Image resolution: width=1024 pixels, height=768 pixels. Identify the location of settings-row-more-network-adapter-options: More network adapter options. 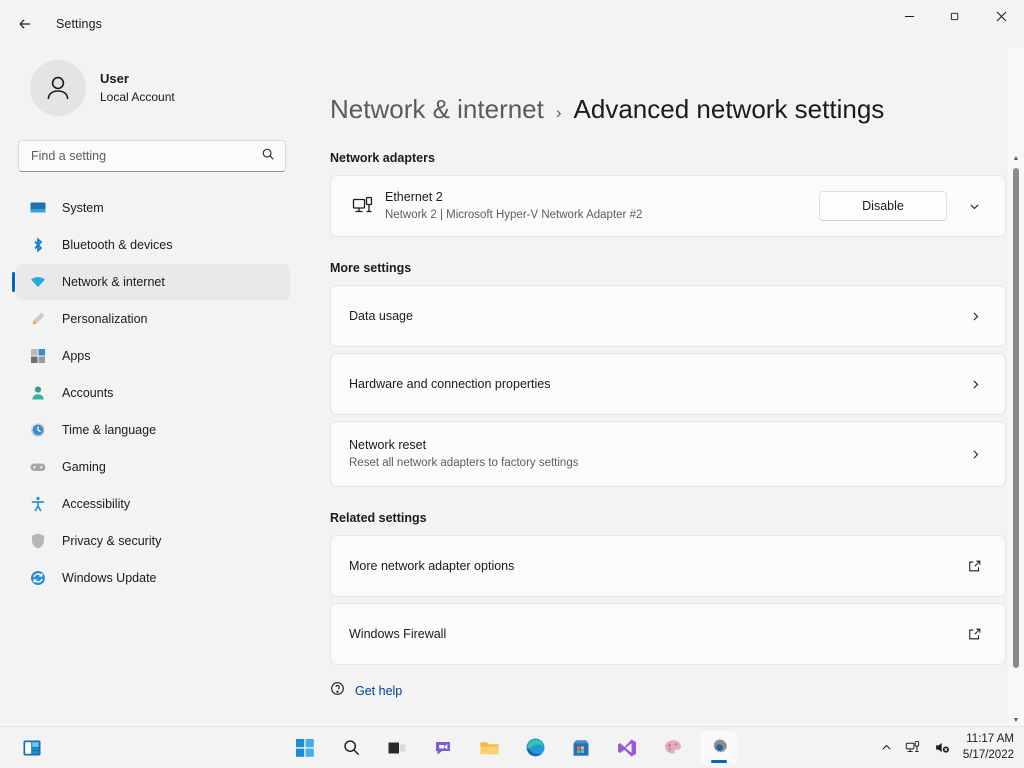
(668, 566).